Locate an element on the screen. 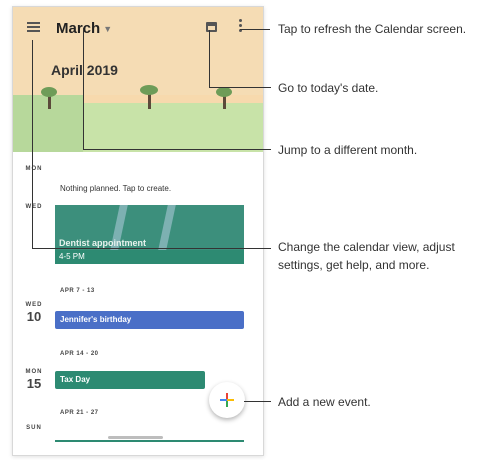  add-event-button is located at coordinates (227, 400).